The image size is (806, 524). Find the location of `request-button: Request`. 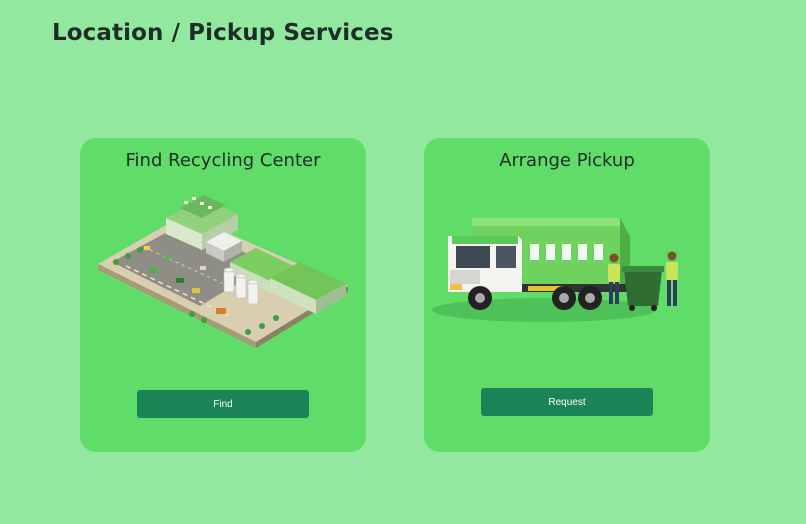

request-button: Request is located at coordinates (567, 402).